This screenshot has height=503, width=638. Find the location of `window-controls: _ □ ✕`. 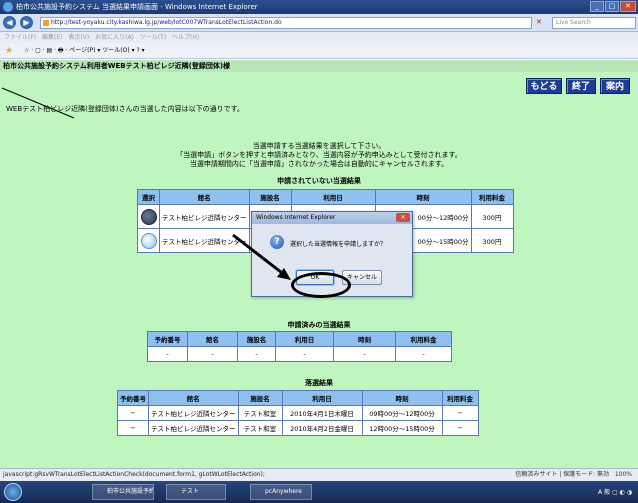

window-controls: _ □ ✕ is located at coordinates (613, 6).